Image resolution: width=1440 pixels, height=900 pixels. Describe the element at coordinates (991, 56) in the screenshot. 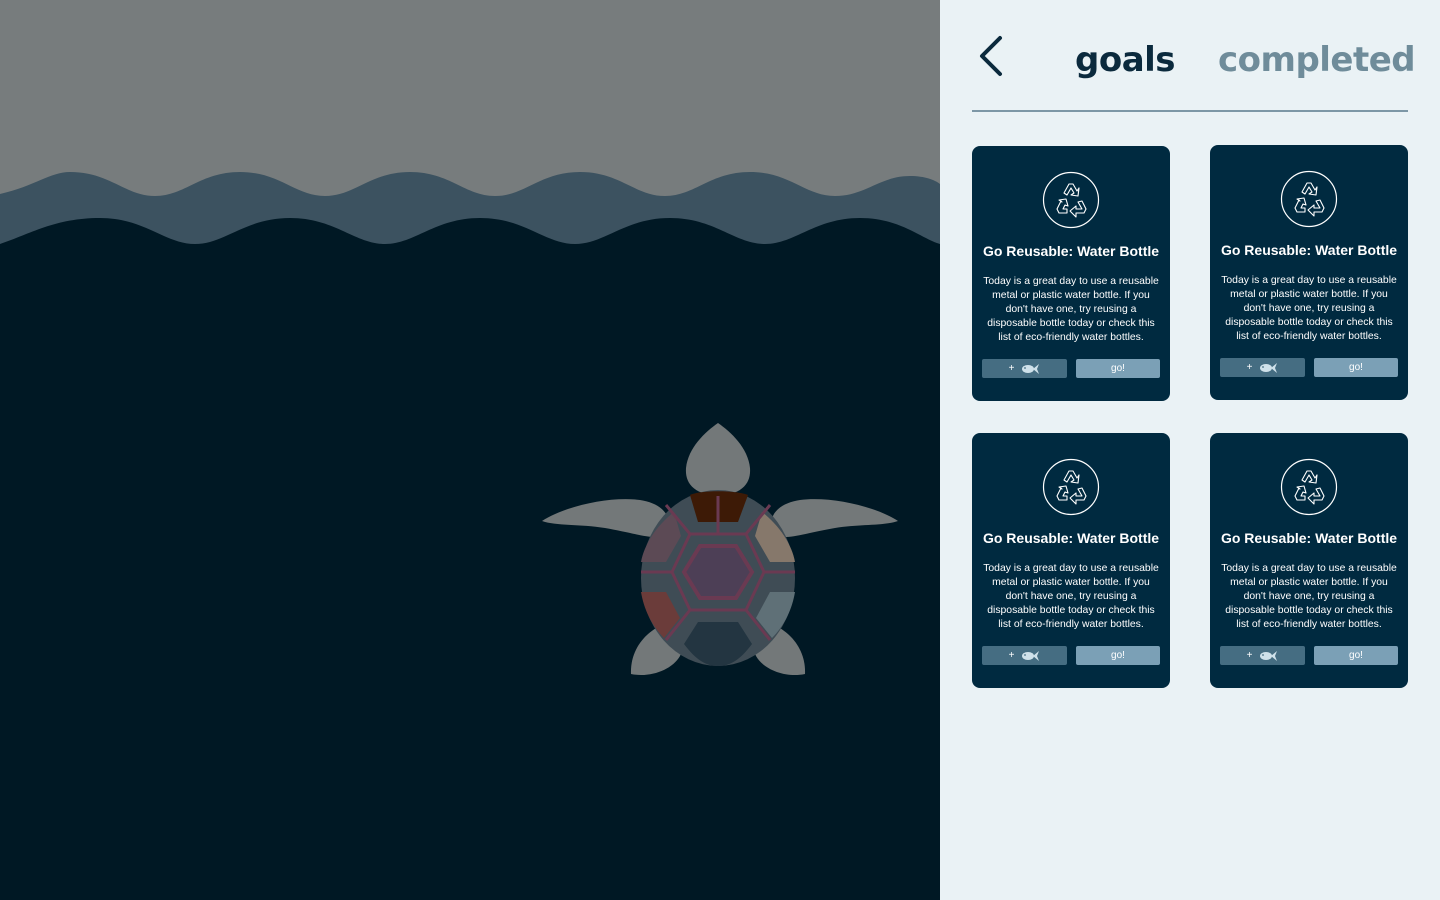

I see `chevron-left-icon` at that location.